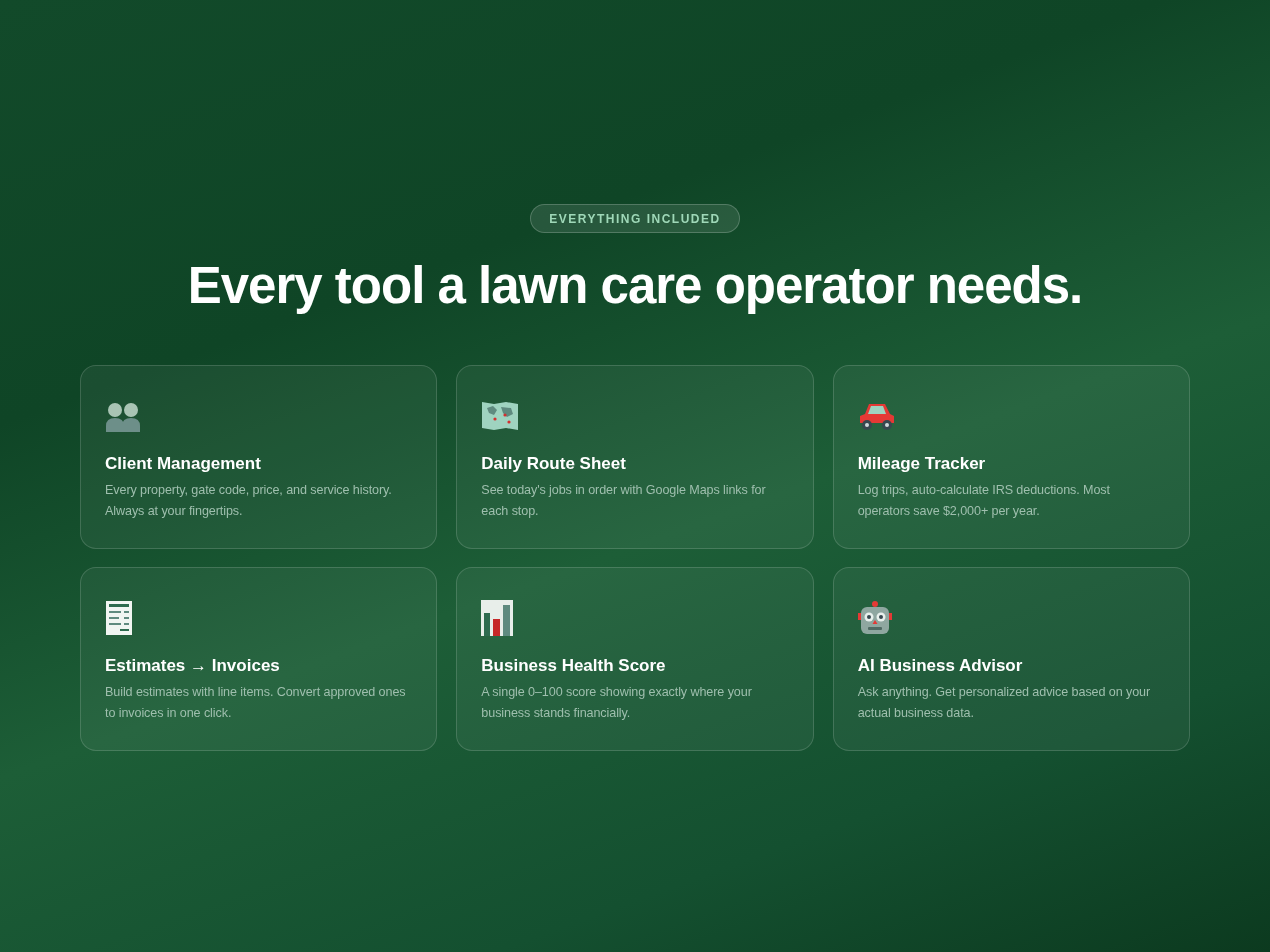 Image resolution: width=1270 pixels, height=952 pixels. I want to click on feature-title: Mileage Tracker, so click(922, 464).